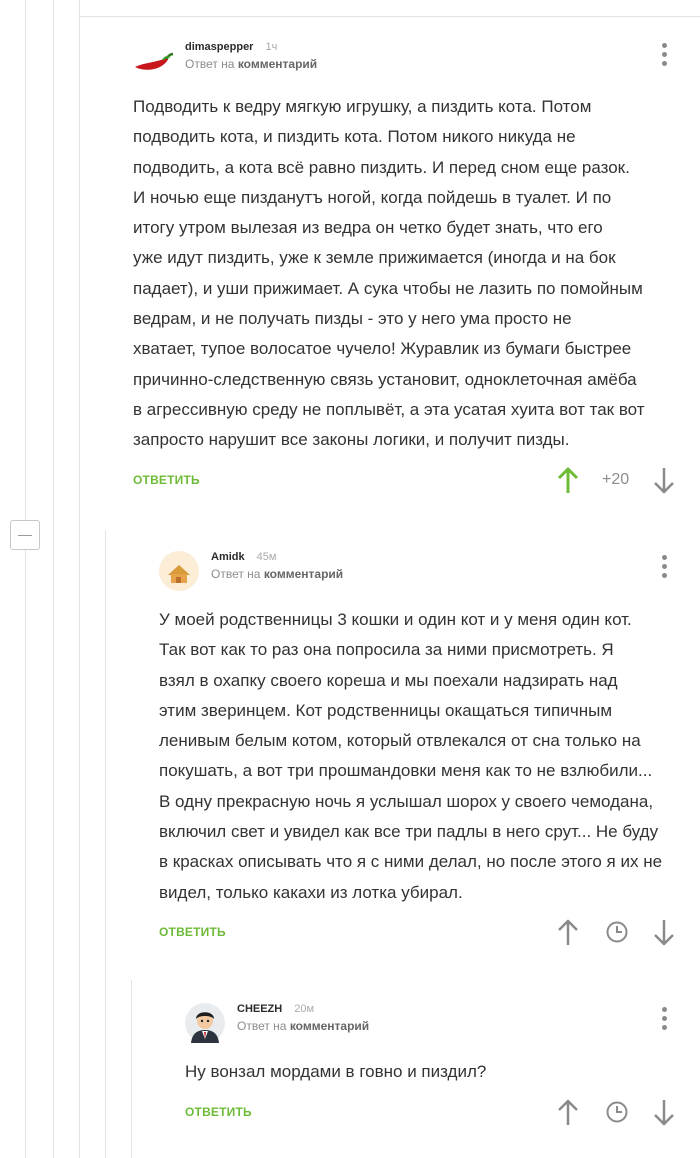  I want to click on comment-text: Ну вонзал мордами в говно и пиздил?, so click(336, 1071).